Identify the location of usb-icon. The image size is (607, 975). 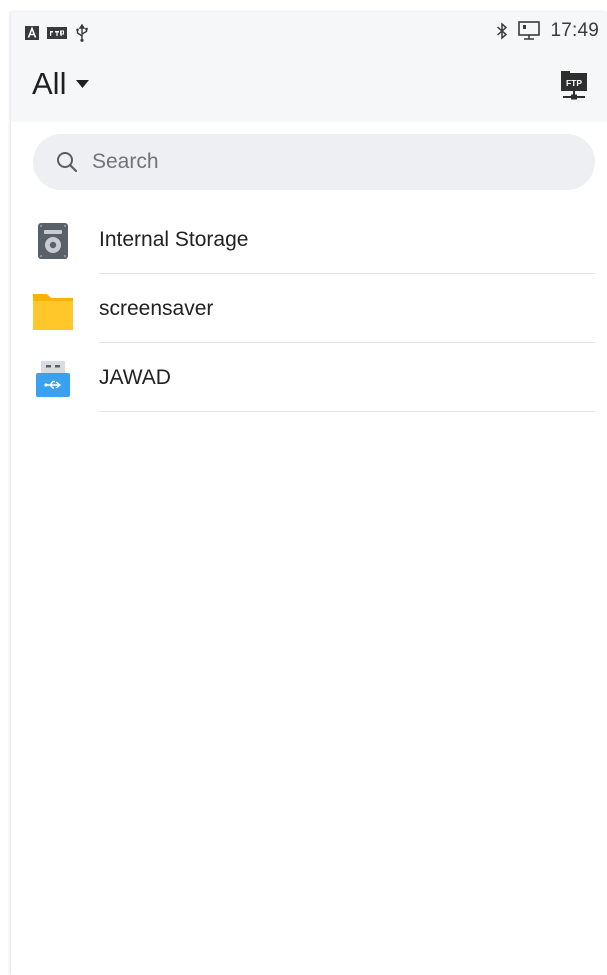
(82, 33).